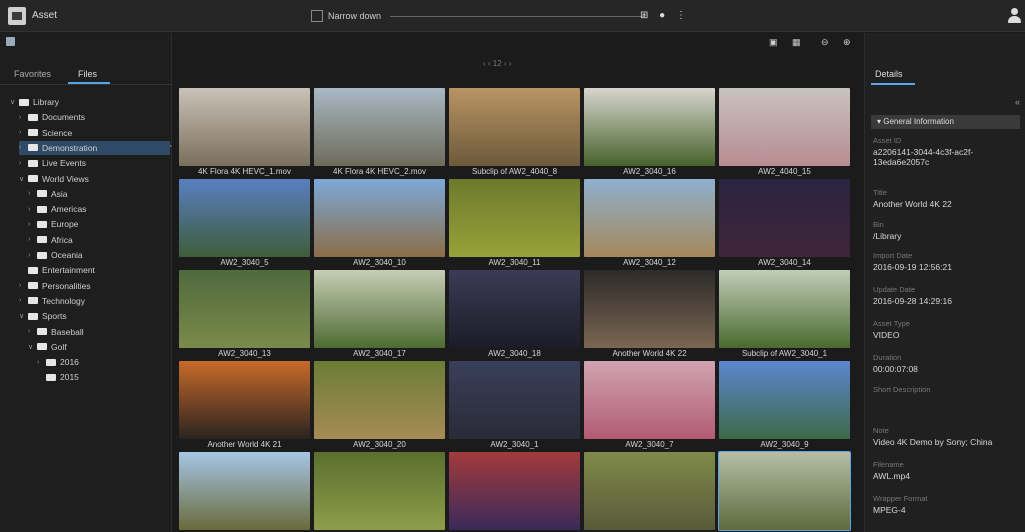 The height and width of the screenshot is (532, 1025). I want to click on tree-item-label: Entertainment, so click(68, 270).